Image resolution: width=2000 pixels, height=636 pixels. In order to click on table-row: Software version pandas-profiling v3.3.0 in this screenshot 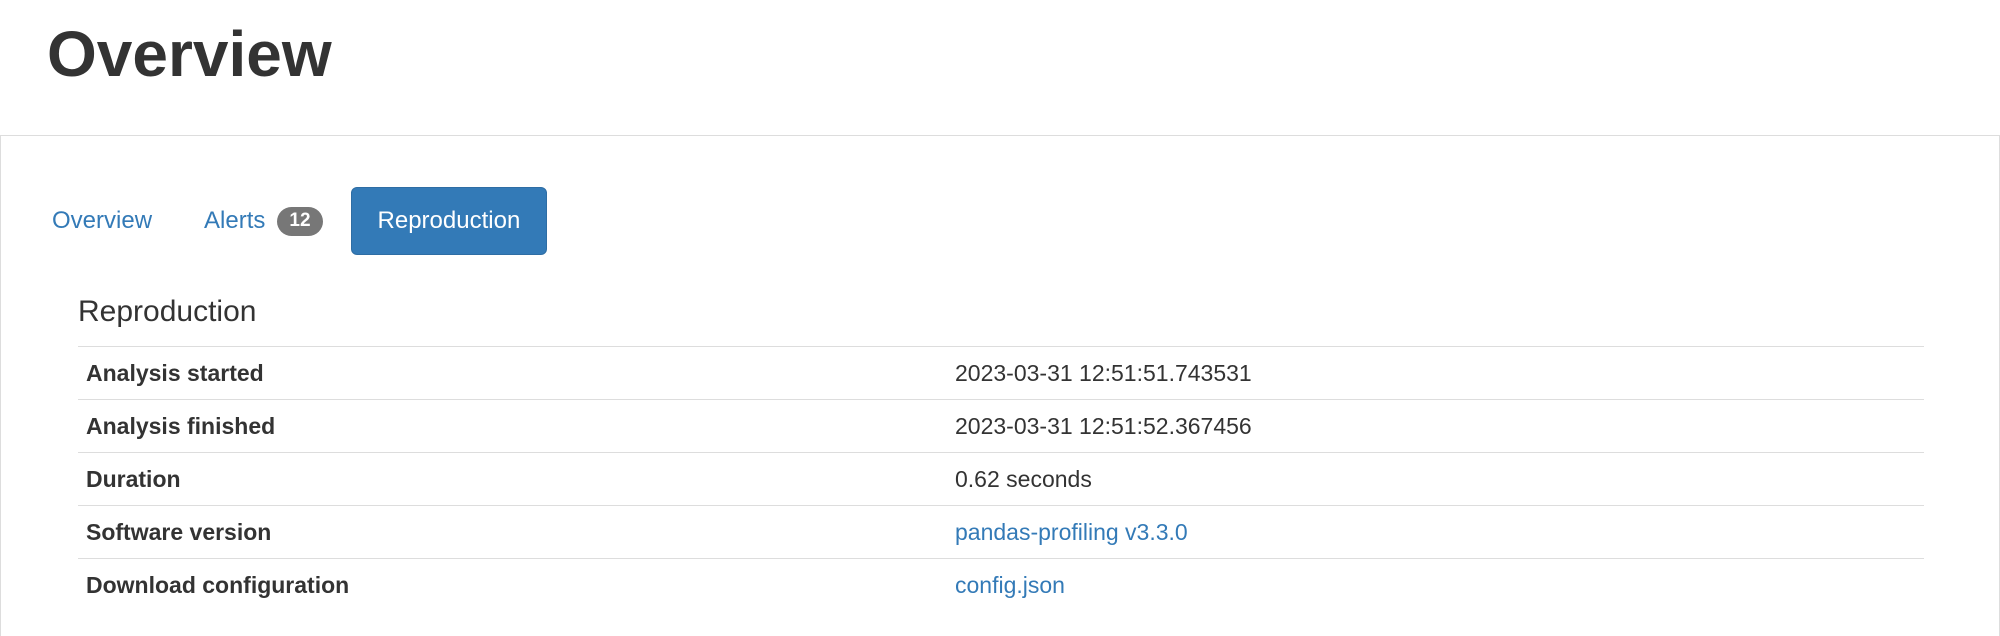, I will do `click(1001, 532)`.